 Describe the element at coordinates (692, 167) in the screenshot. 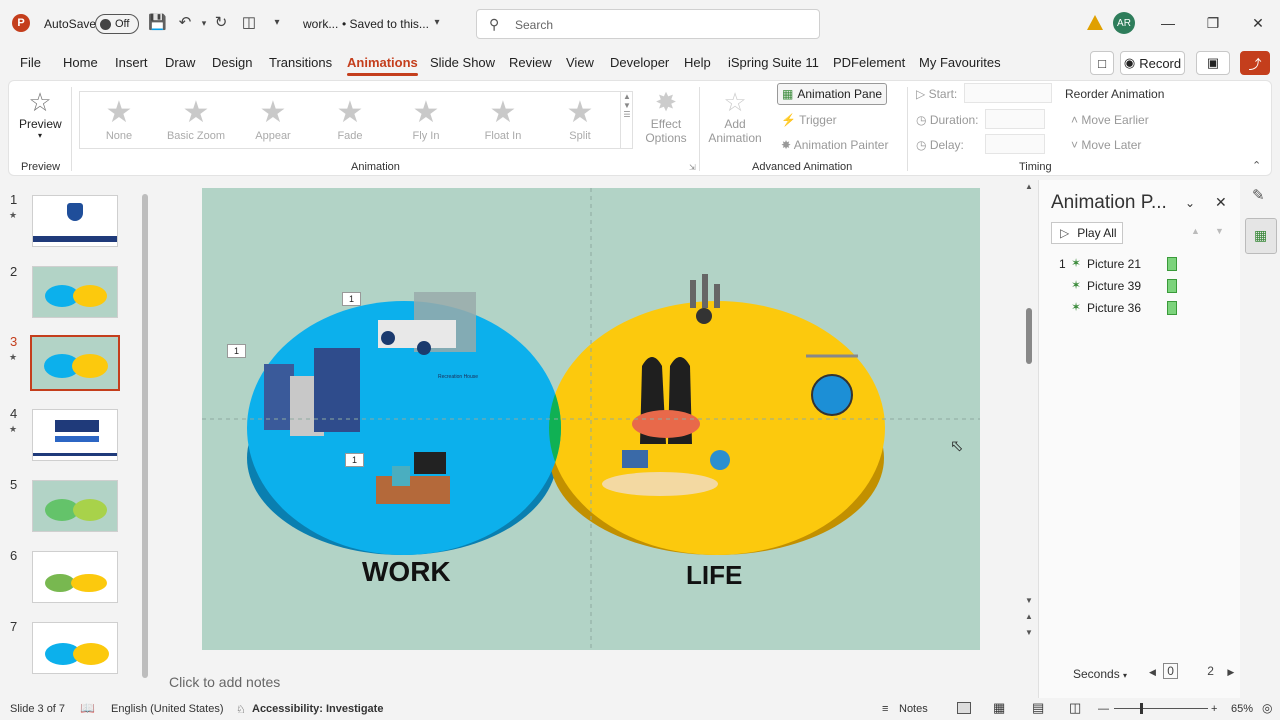

I see `dialog-launcher-icon: ⇲` at that location.